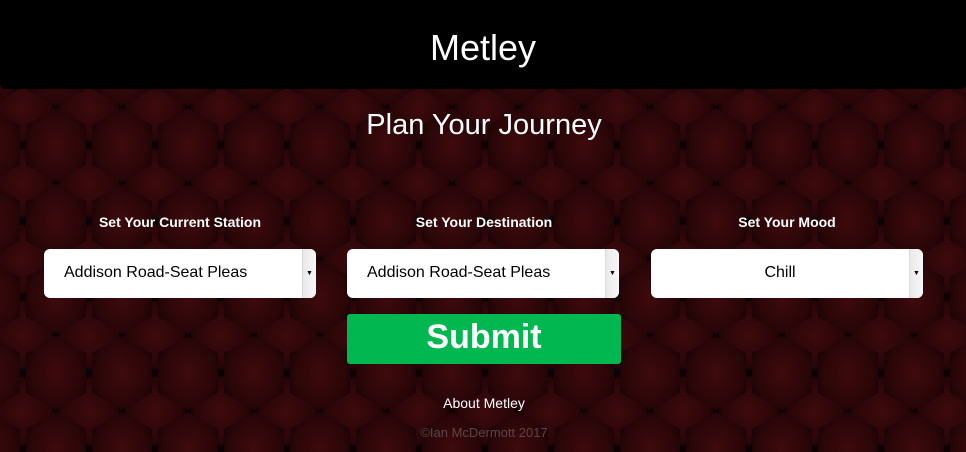 The image size is (966, 452). What do you see at coordinates (459, 272) in the screenshot?
I see `destination-value: Addison Road-Seat Pleas` at bounding box center [459, 272].